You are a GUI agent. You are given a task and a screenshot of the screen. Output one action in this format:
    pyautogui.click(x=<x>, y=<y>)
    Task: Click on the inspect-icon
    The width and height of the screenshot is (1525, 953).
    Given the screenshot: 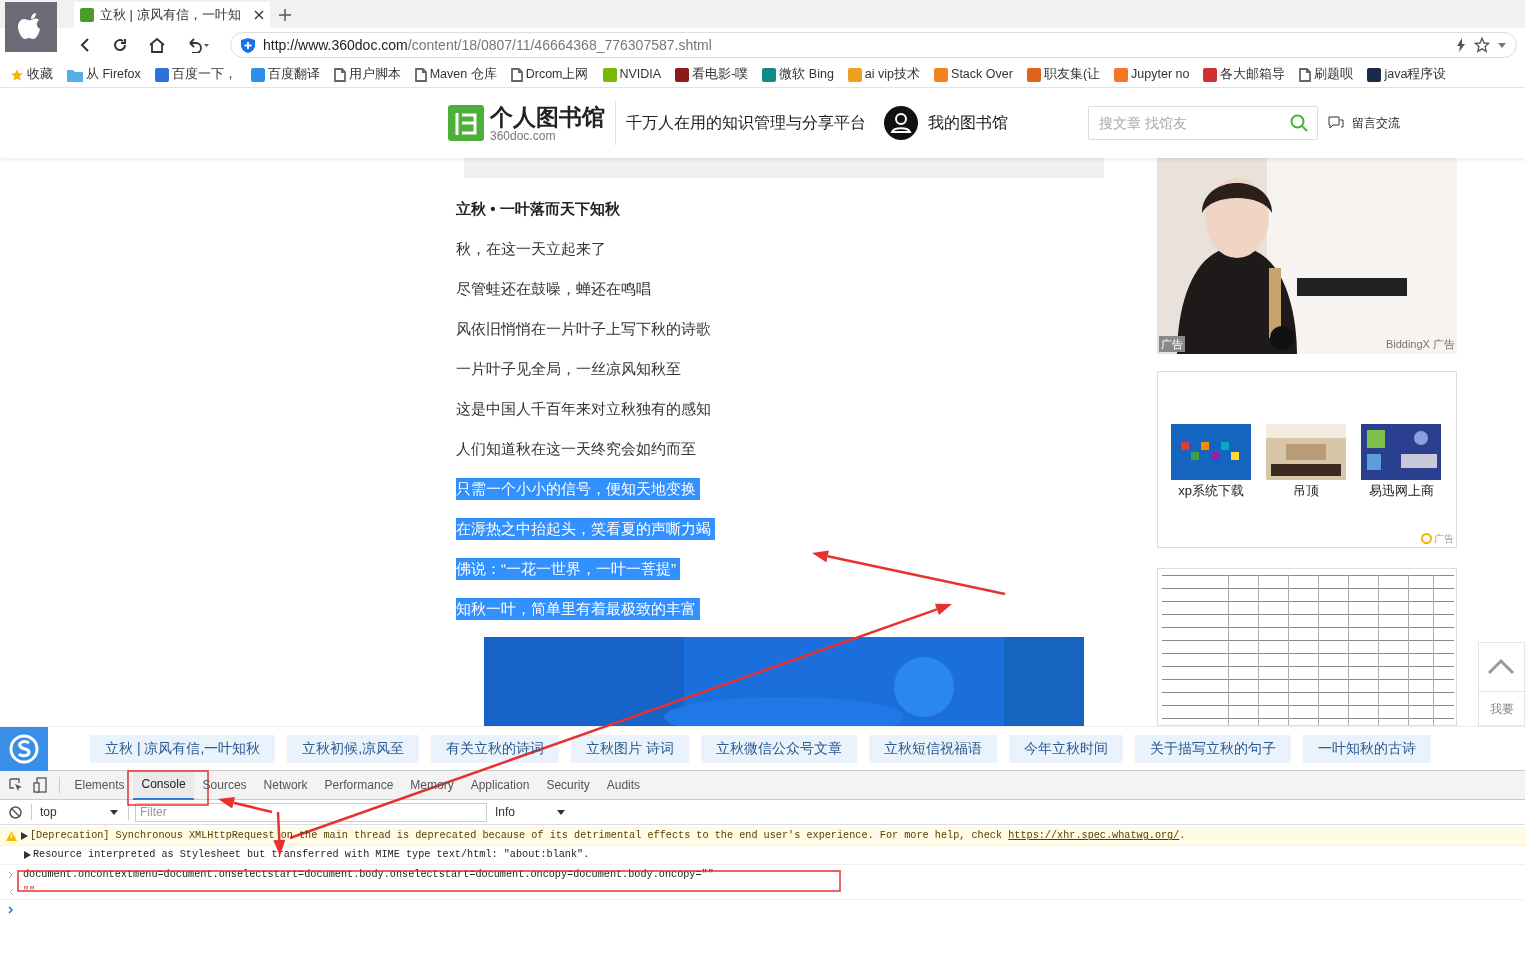 What is the action you would take?
    pyautogui.click(x=16, y=785)
    